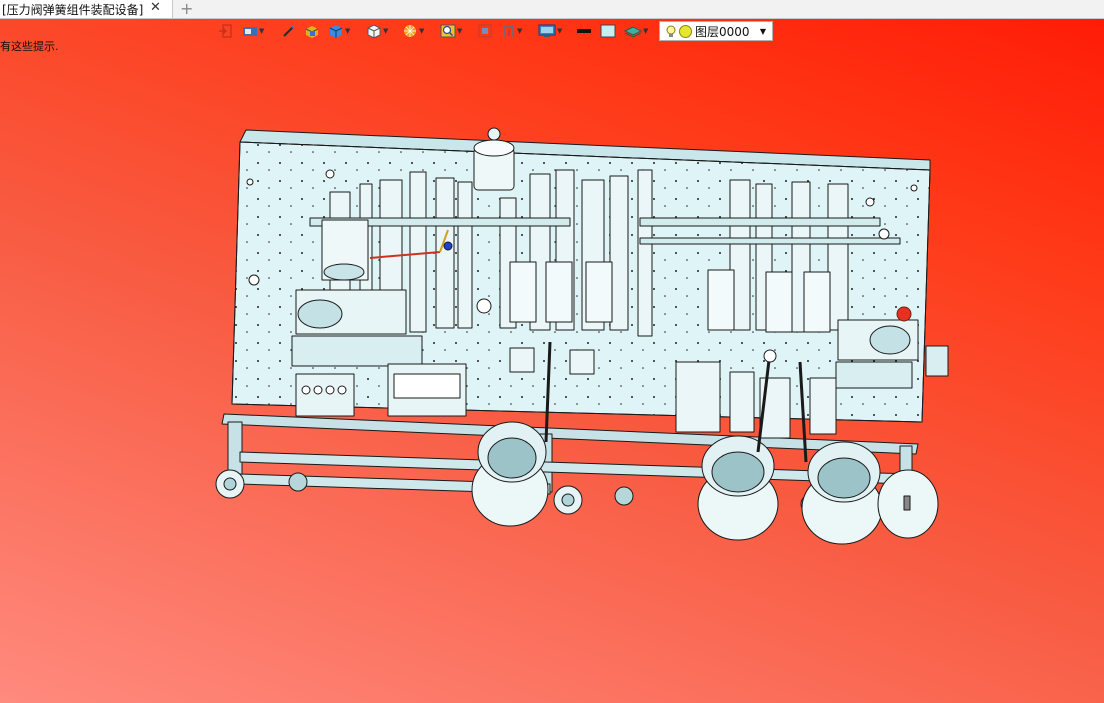  Describe the element at coordinates (509, 31) in the screenshot. I see `section-icon` at that location.